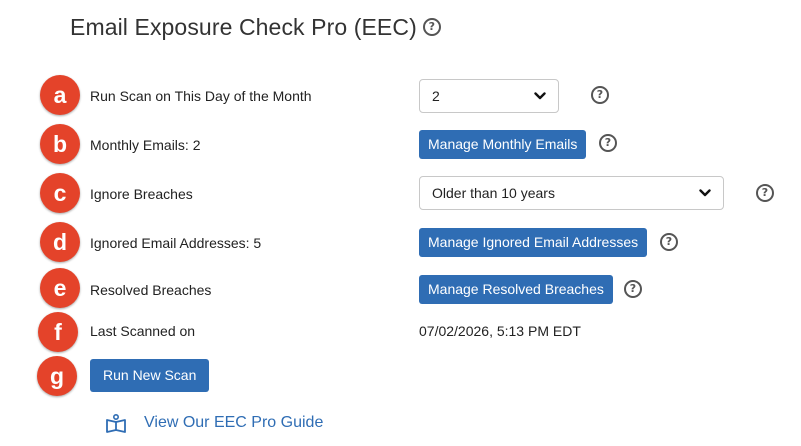 The height and width of the screenshot is (446, 801). I want to click on page-title-text: Email Exposure Check Pro (EEC), so click(243, 27).